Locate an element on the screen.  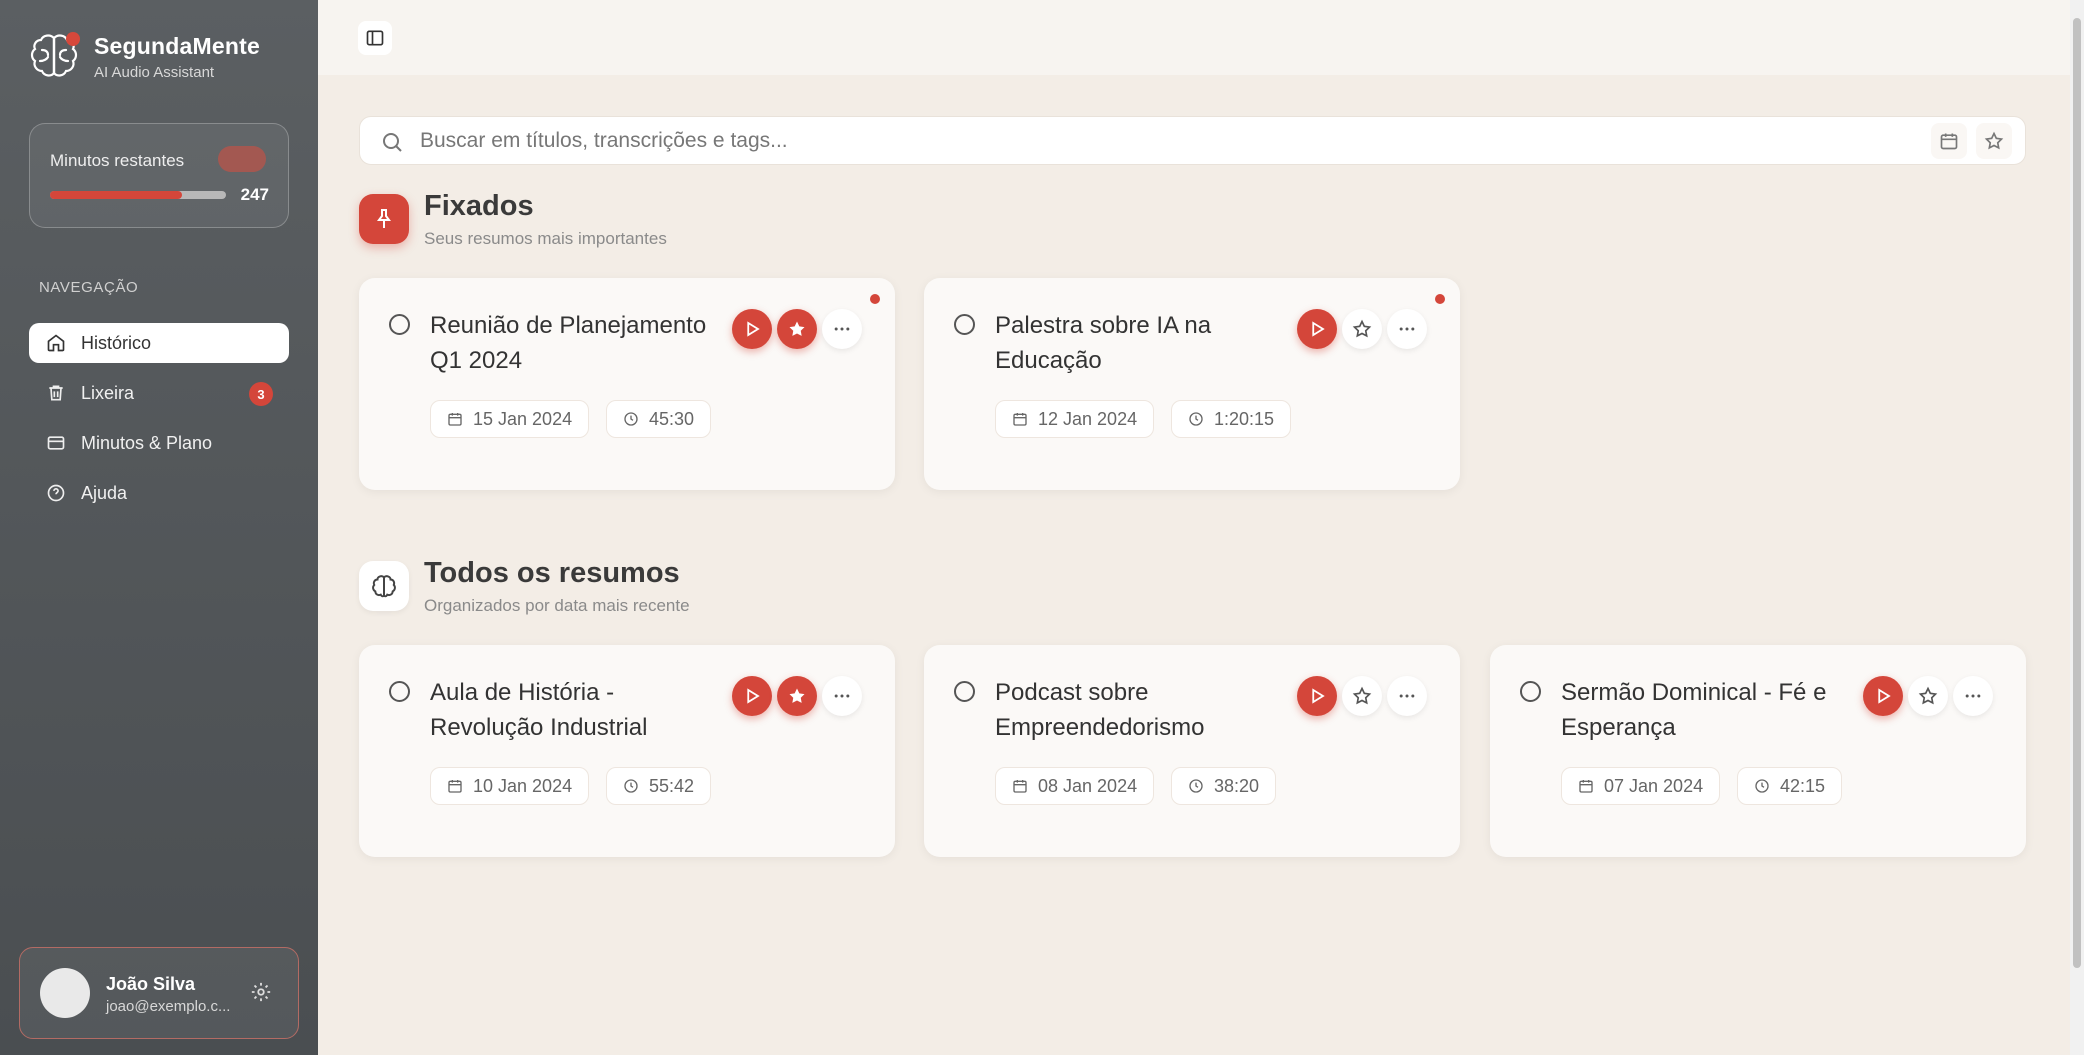
star-filled-icon is located at coordinates (797, 695).